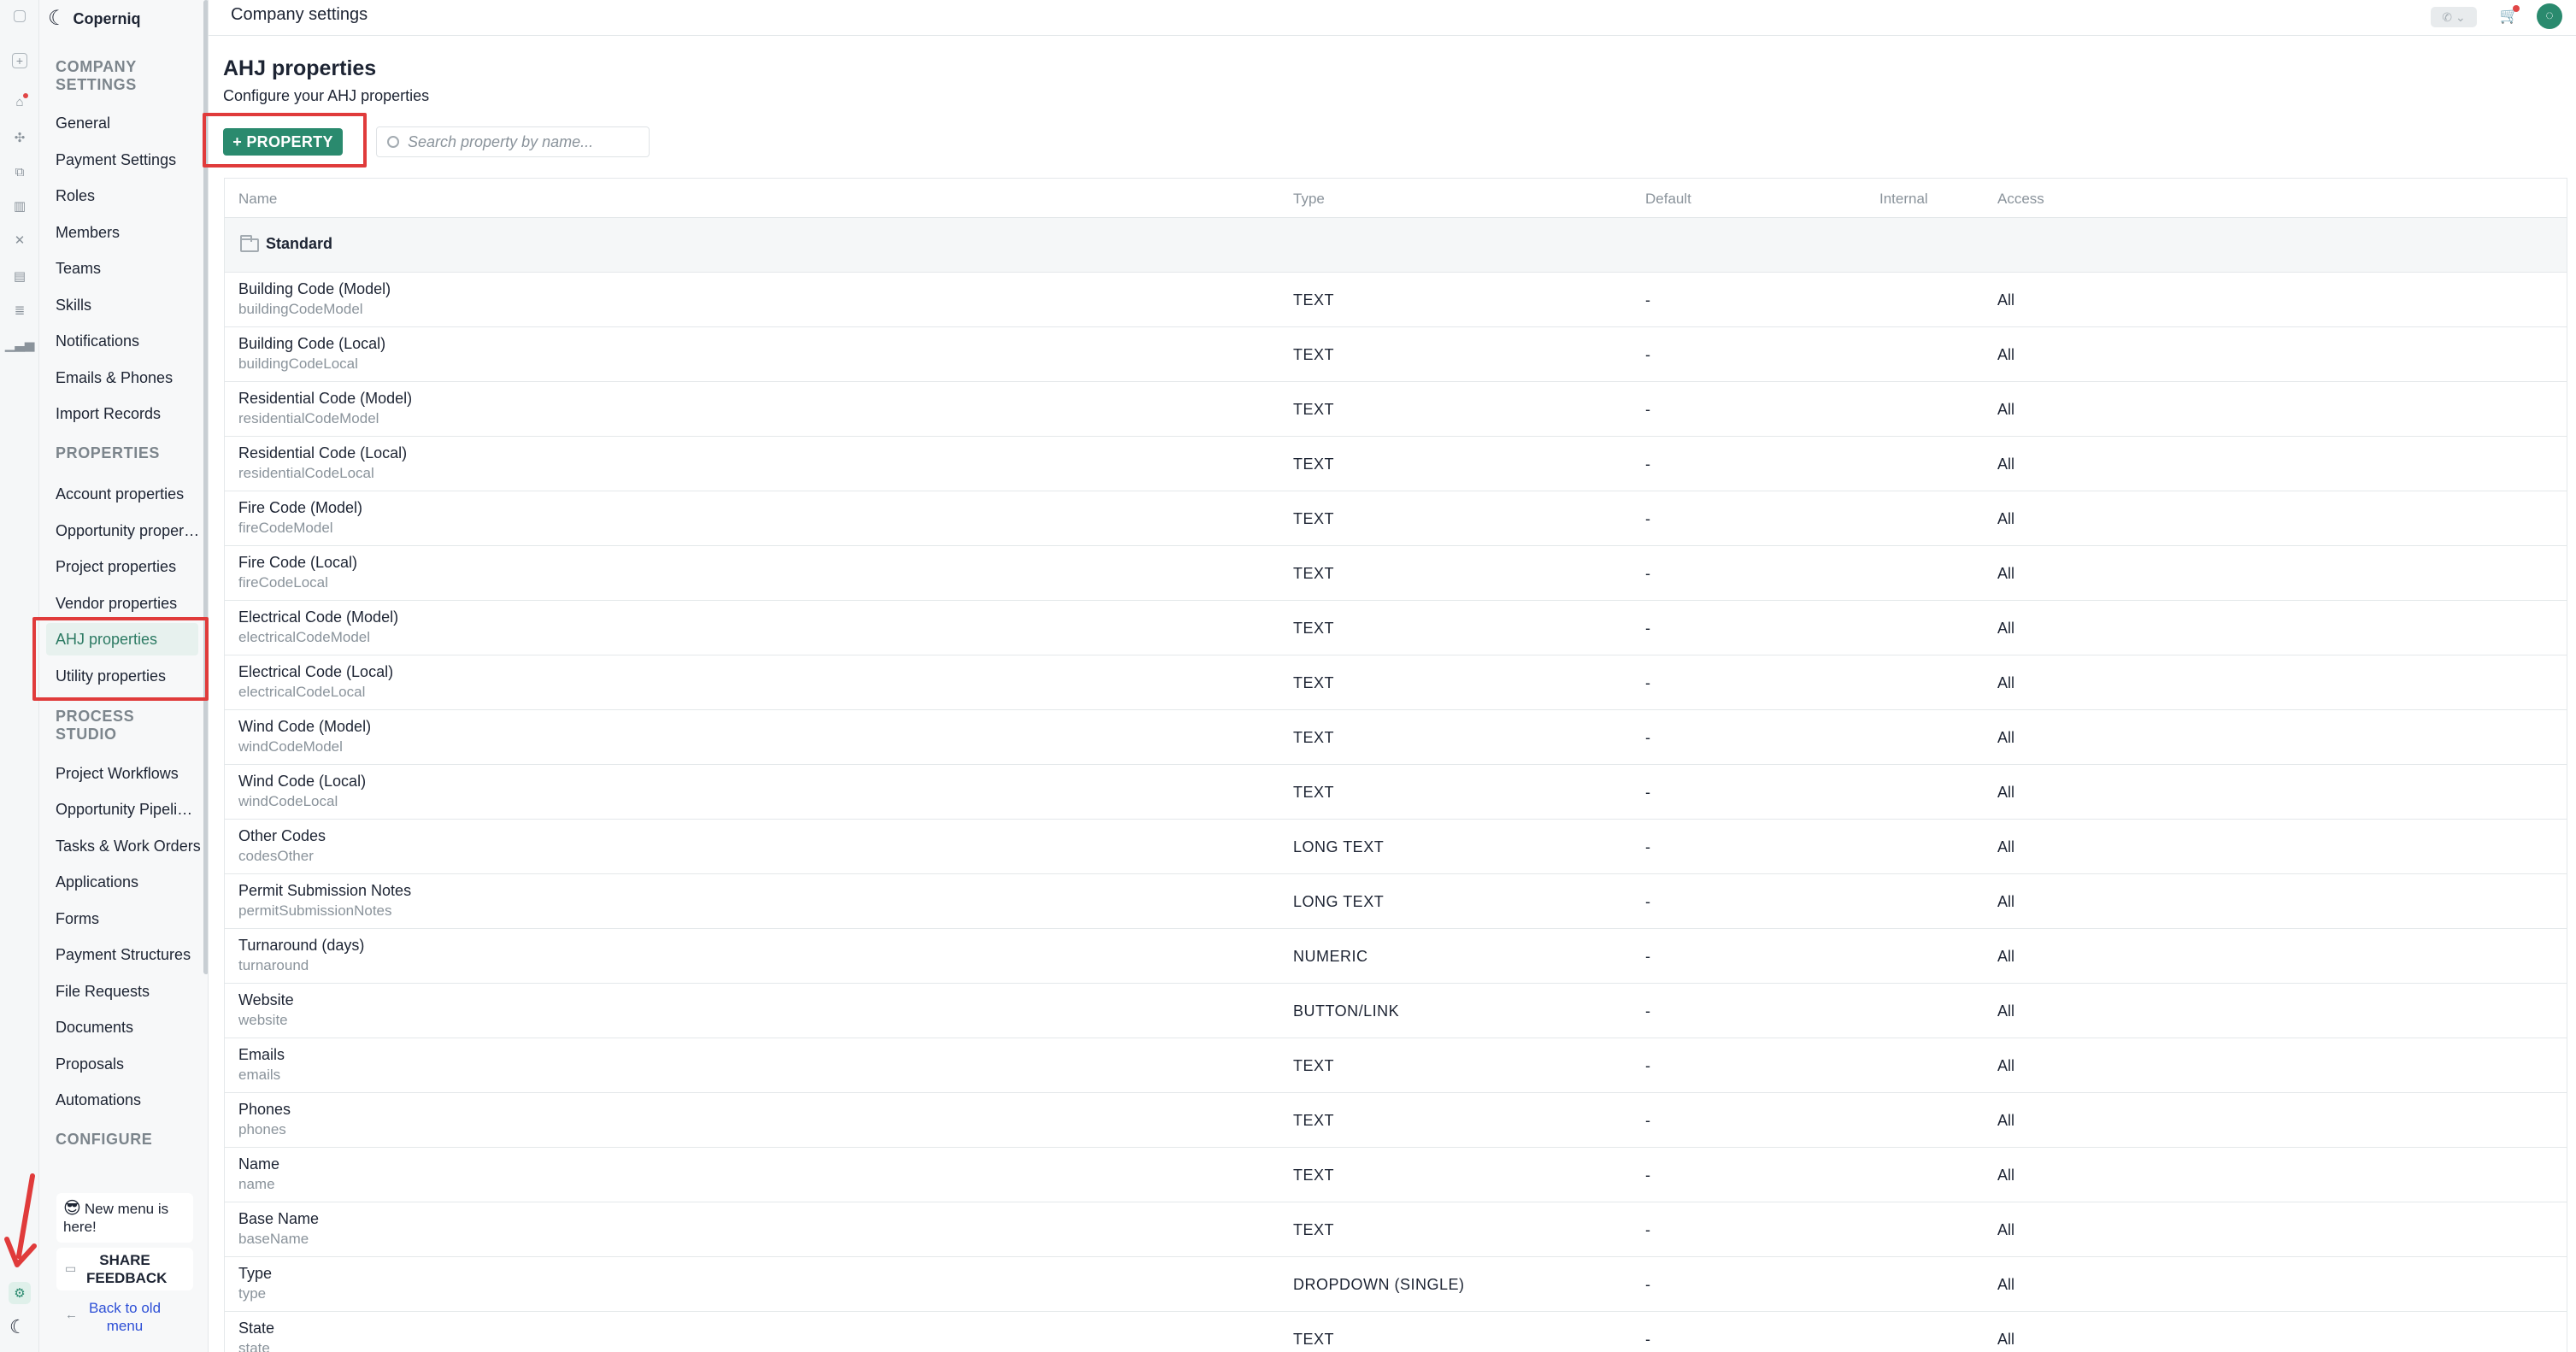 The image size is (2576, 1352). What do you see at coordinates (128, 991) in the screenshot?
I see `sidebar-item-file-requests: File Requests` at bounding box center [128, 991].